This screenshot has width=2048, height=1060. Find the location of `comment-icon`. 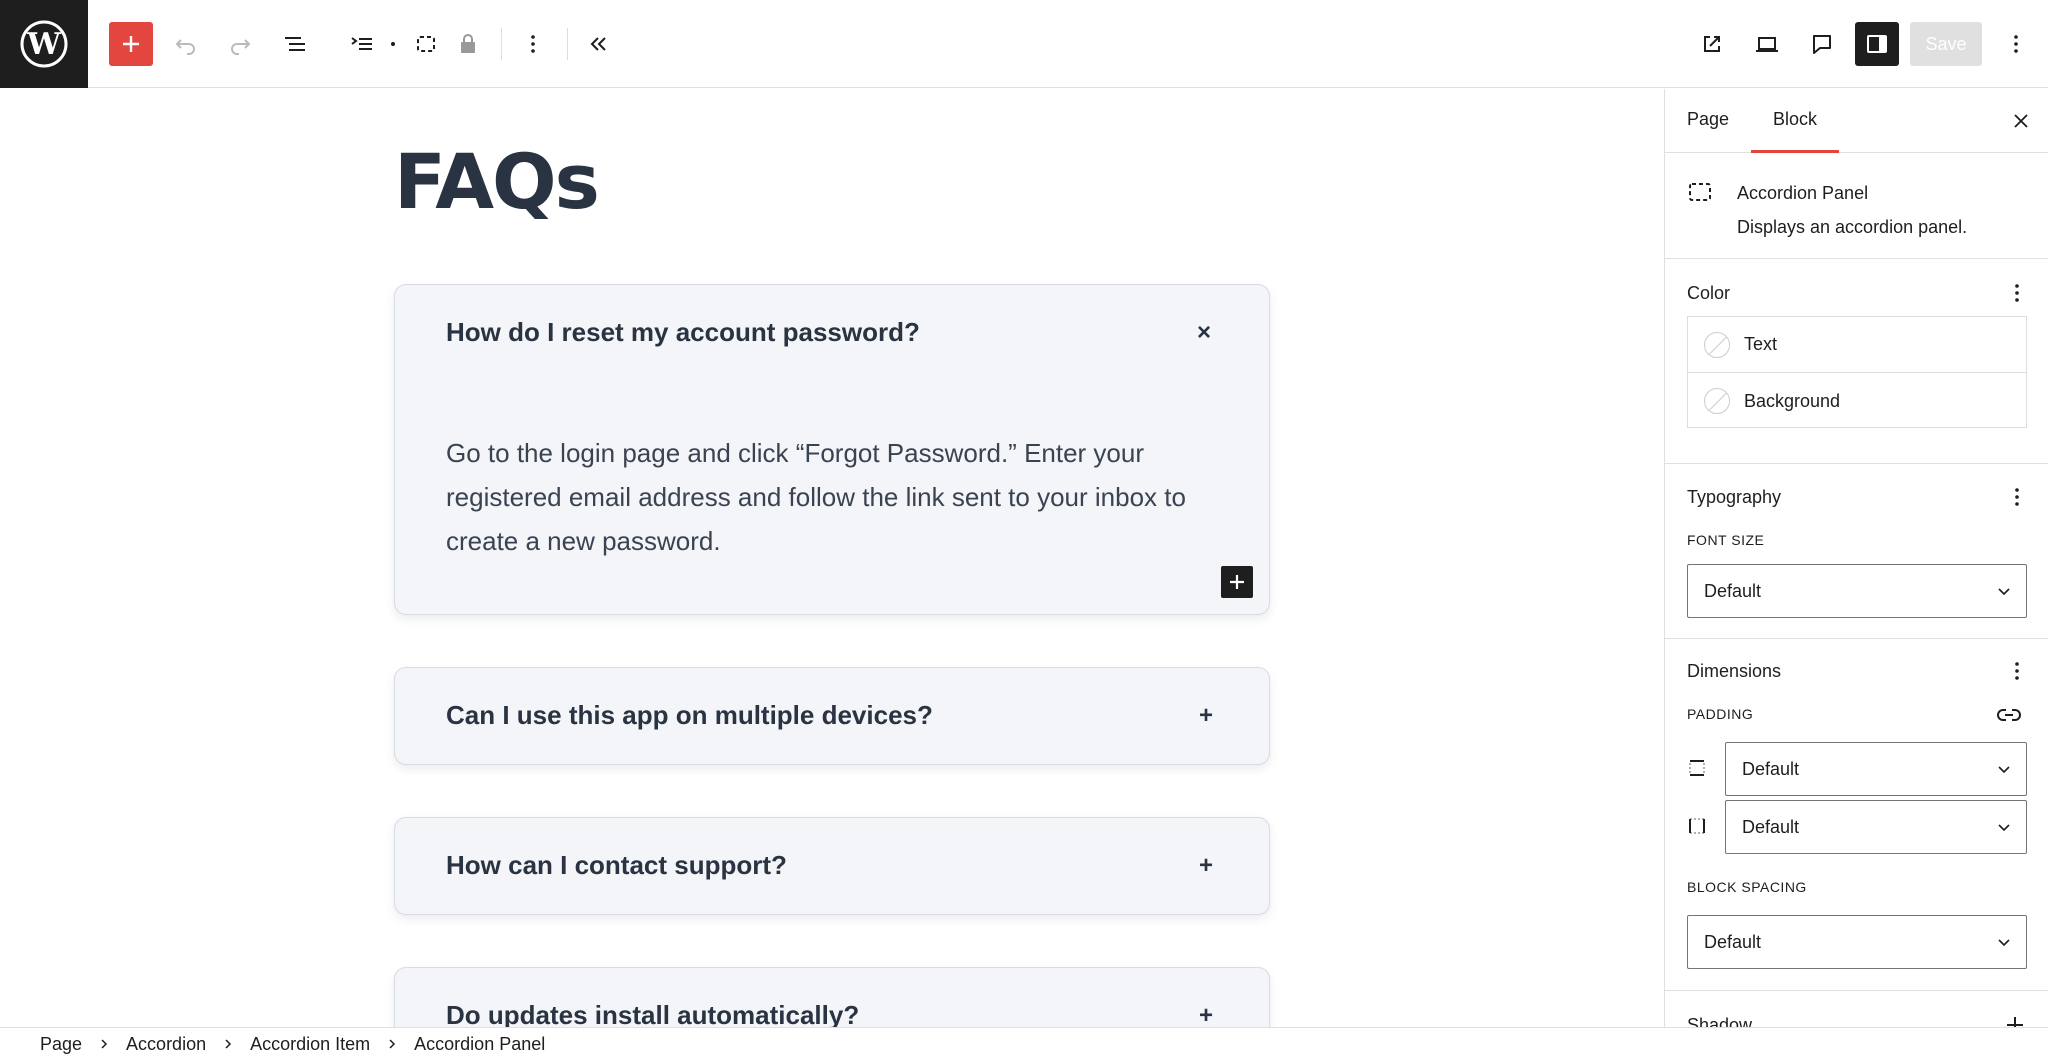

comment-icon is located at coordinates (1822, 44).